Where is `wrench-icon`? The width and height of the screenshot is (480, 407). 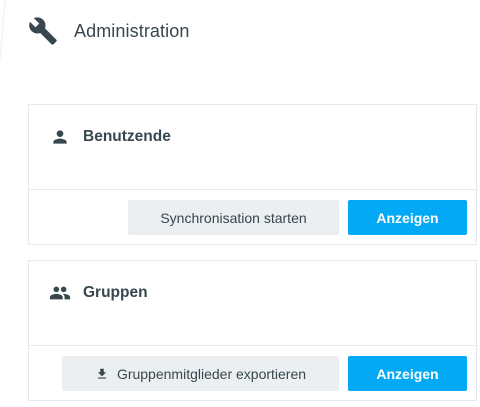 wrench-icon is located at coordinates (43, 31).